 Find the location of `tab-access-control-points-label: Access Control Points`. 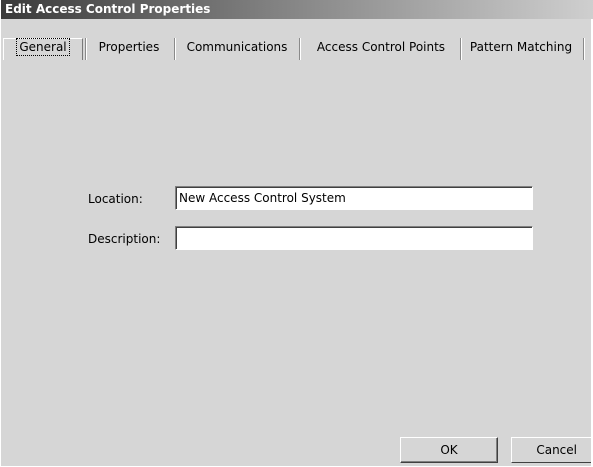

tab-access-control-points-label: Access Control Points is located at coordinates (381, 47).